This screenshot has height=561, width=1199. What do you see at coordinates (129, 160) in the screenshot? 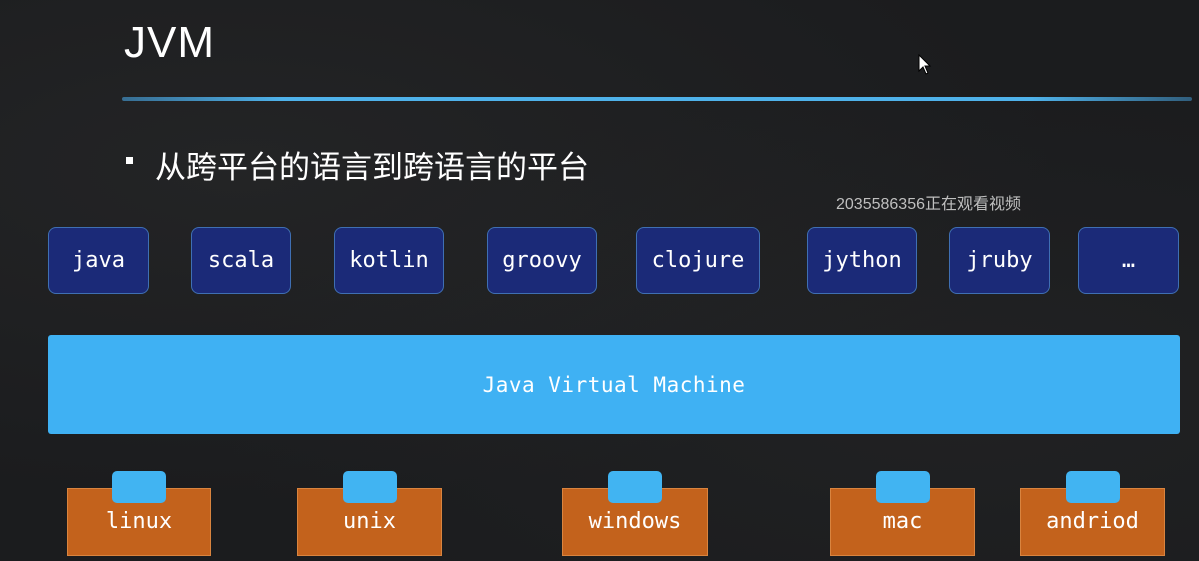
I see `bullet-icon` at bounding box center [129, 160].